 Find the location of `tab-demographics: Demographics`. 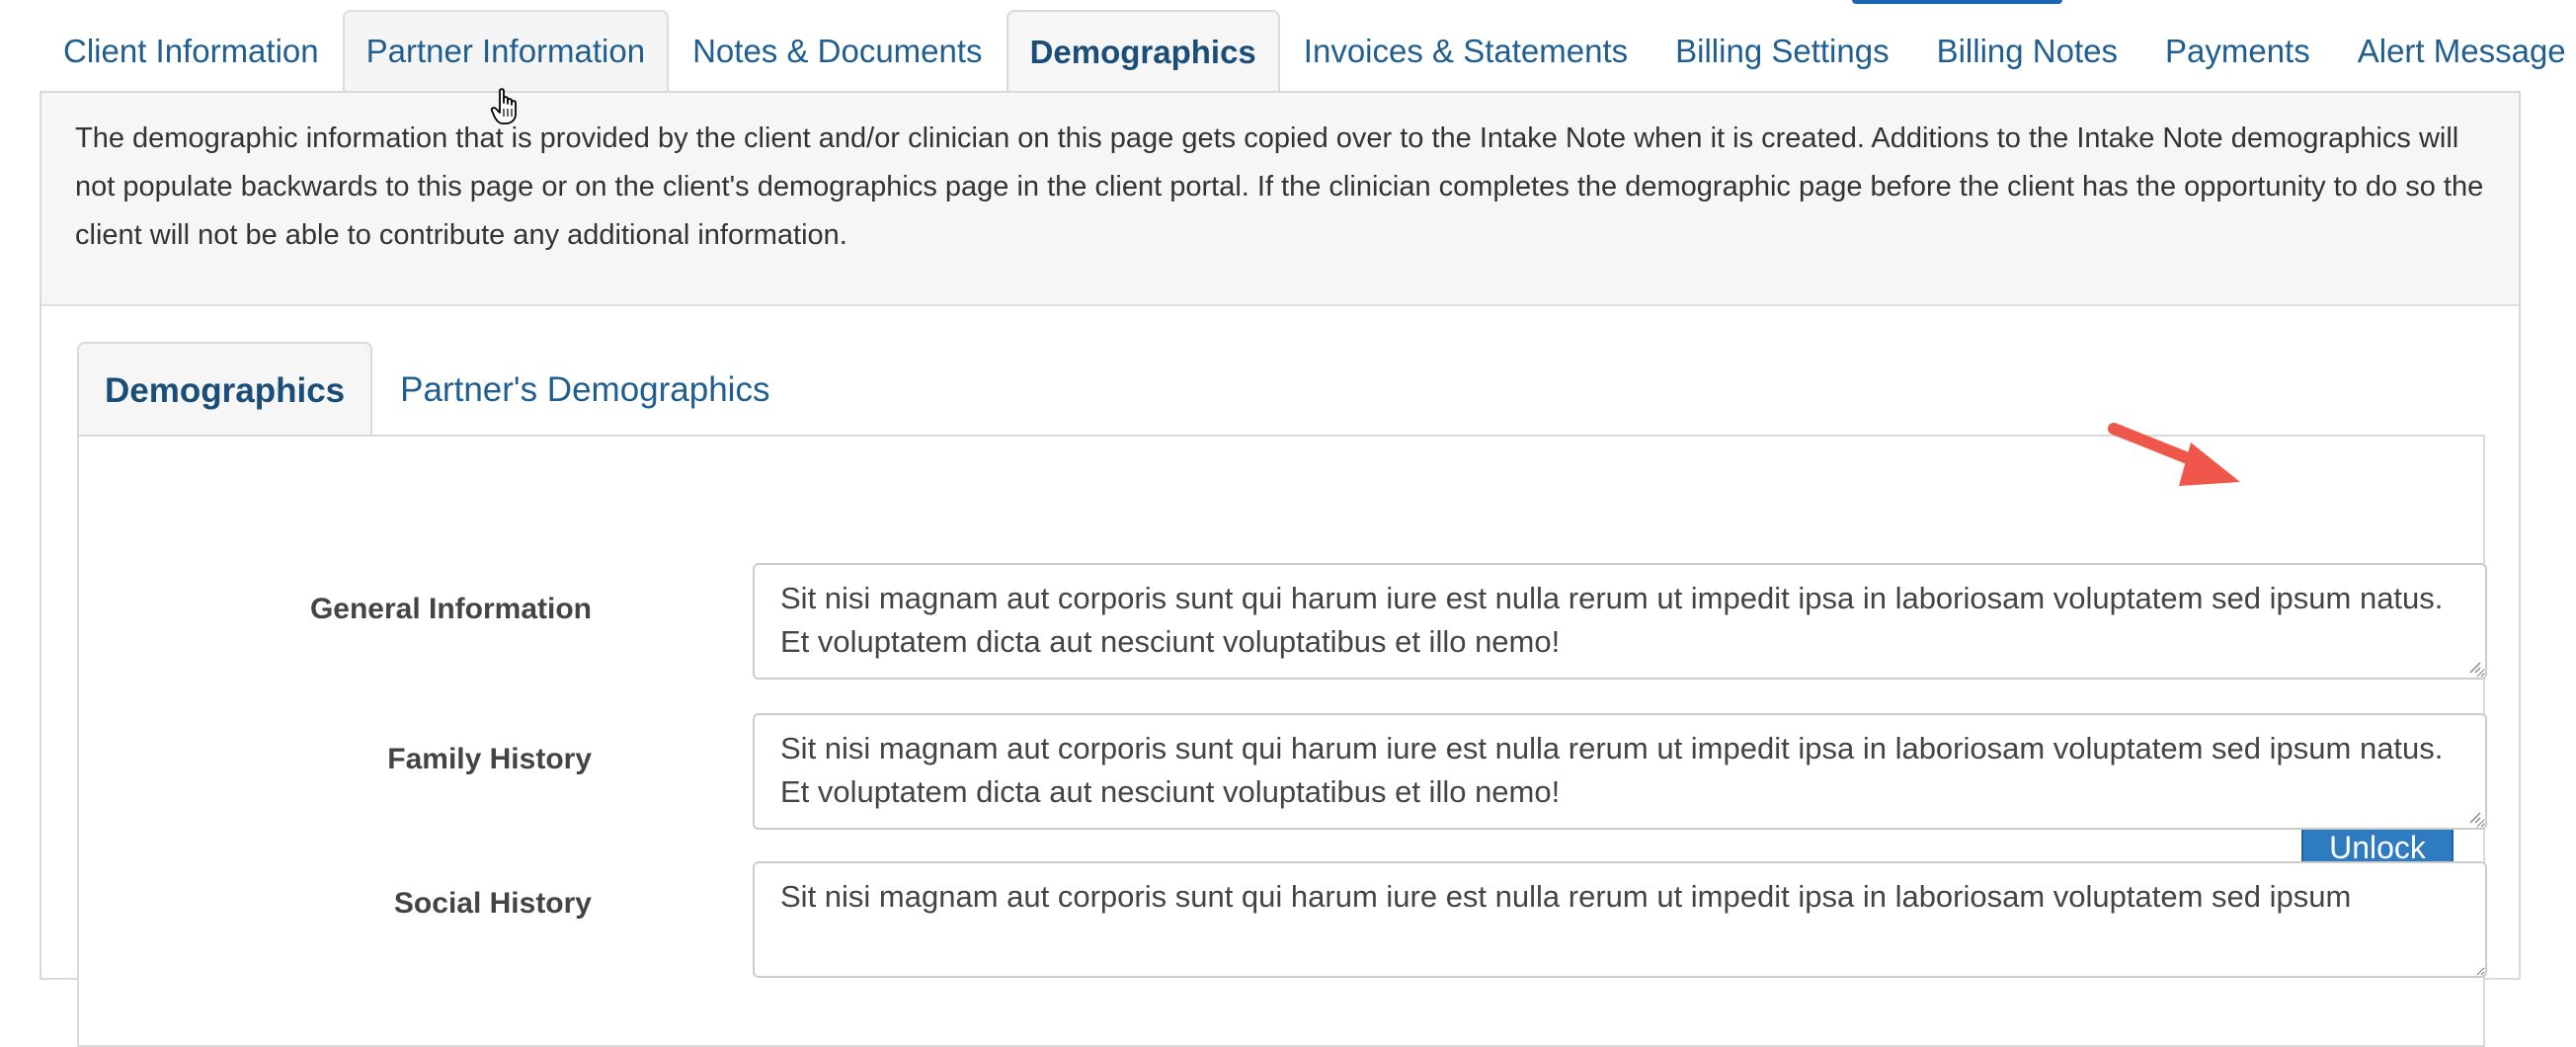

tab-demographics: Demographics is located at coordinates (1143, 51).